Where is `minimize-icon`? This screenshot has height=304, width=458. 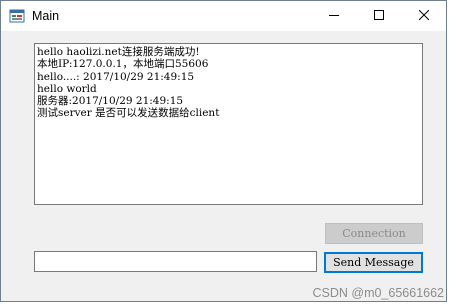
minimize-icon is located at coordinates (333, 16).